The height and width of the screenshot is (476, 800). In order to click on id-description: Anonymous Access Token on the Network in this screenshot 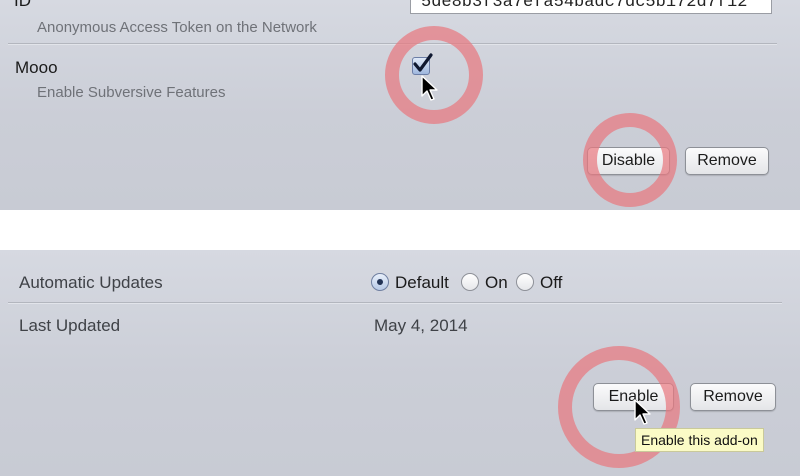, I will do `click(177, 27)`.